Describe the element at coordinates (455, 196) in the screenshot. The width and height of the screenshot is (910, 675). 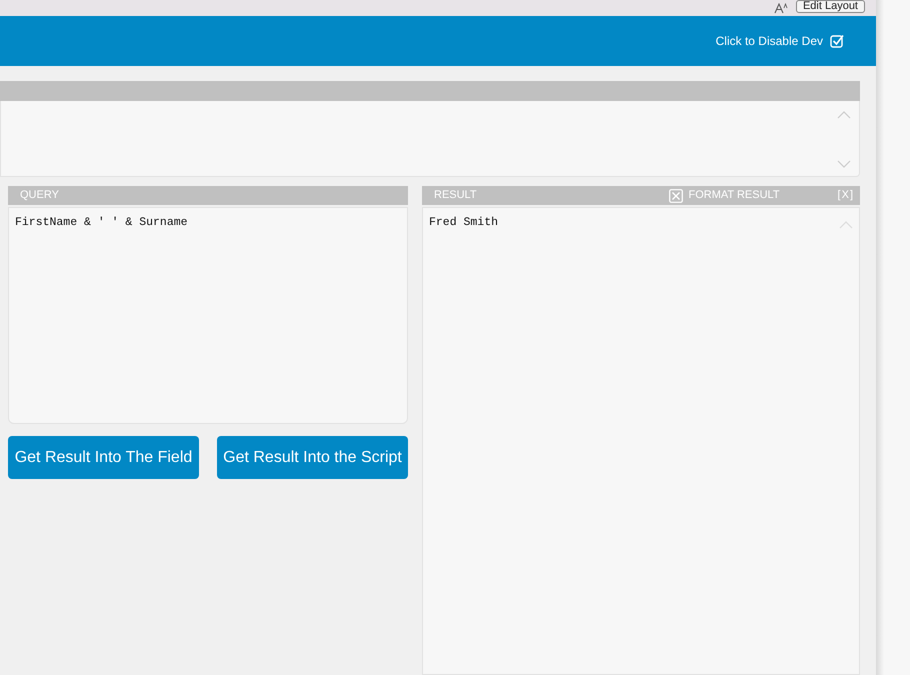
I see `panel-title: RESULT` at that location.